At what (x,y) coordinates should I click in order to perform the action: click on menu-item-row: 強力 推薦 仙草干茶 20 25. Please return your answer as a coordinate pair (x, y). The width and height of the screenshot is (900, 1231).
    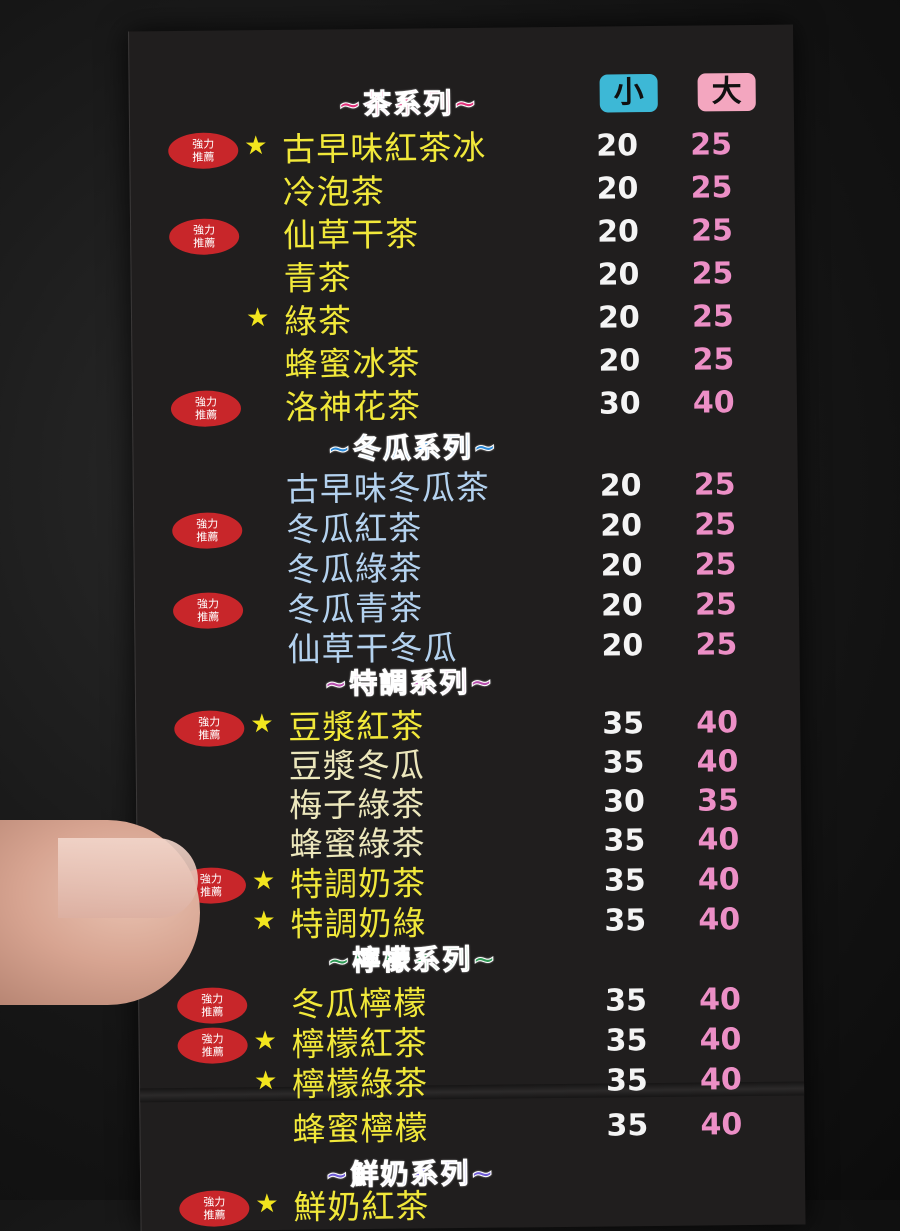
    Looking at the image, I should click on (463, 234).